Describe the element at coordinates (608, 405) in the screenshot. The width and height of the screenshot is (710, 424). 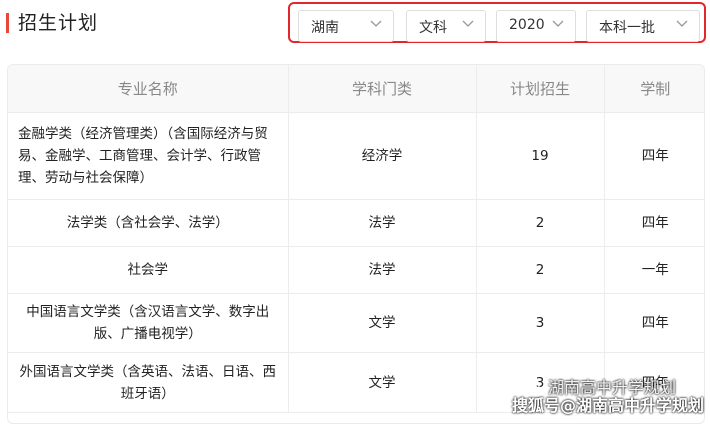
I see `watermark-line2: 搜狐号@湖南高中升学规划` at that location.